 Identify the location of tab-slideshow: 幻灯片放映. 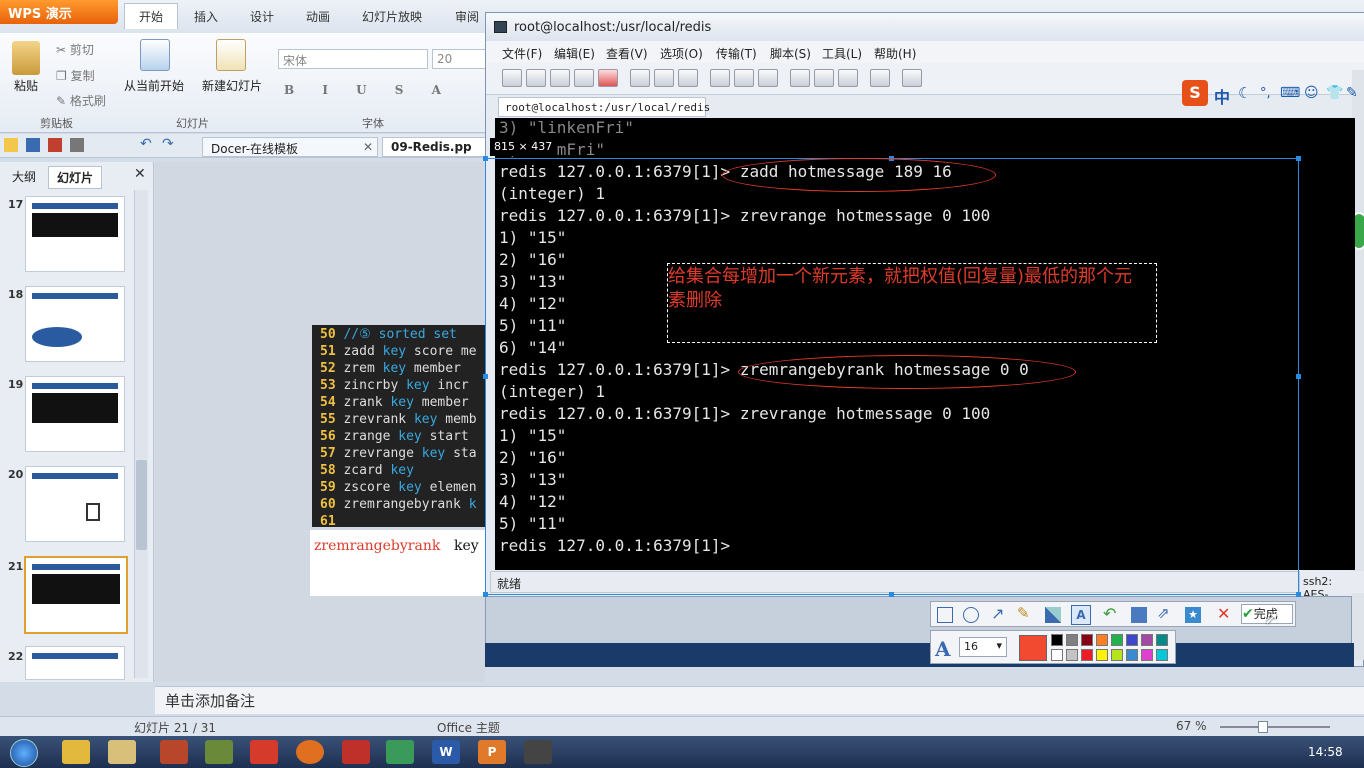
(392, 16).